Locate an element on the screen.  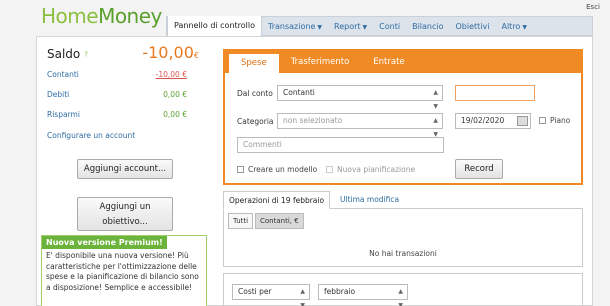
account-row-savings: Risparmi 0,00 € is located at coordinates (117, 114).